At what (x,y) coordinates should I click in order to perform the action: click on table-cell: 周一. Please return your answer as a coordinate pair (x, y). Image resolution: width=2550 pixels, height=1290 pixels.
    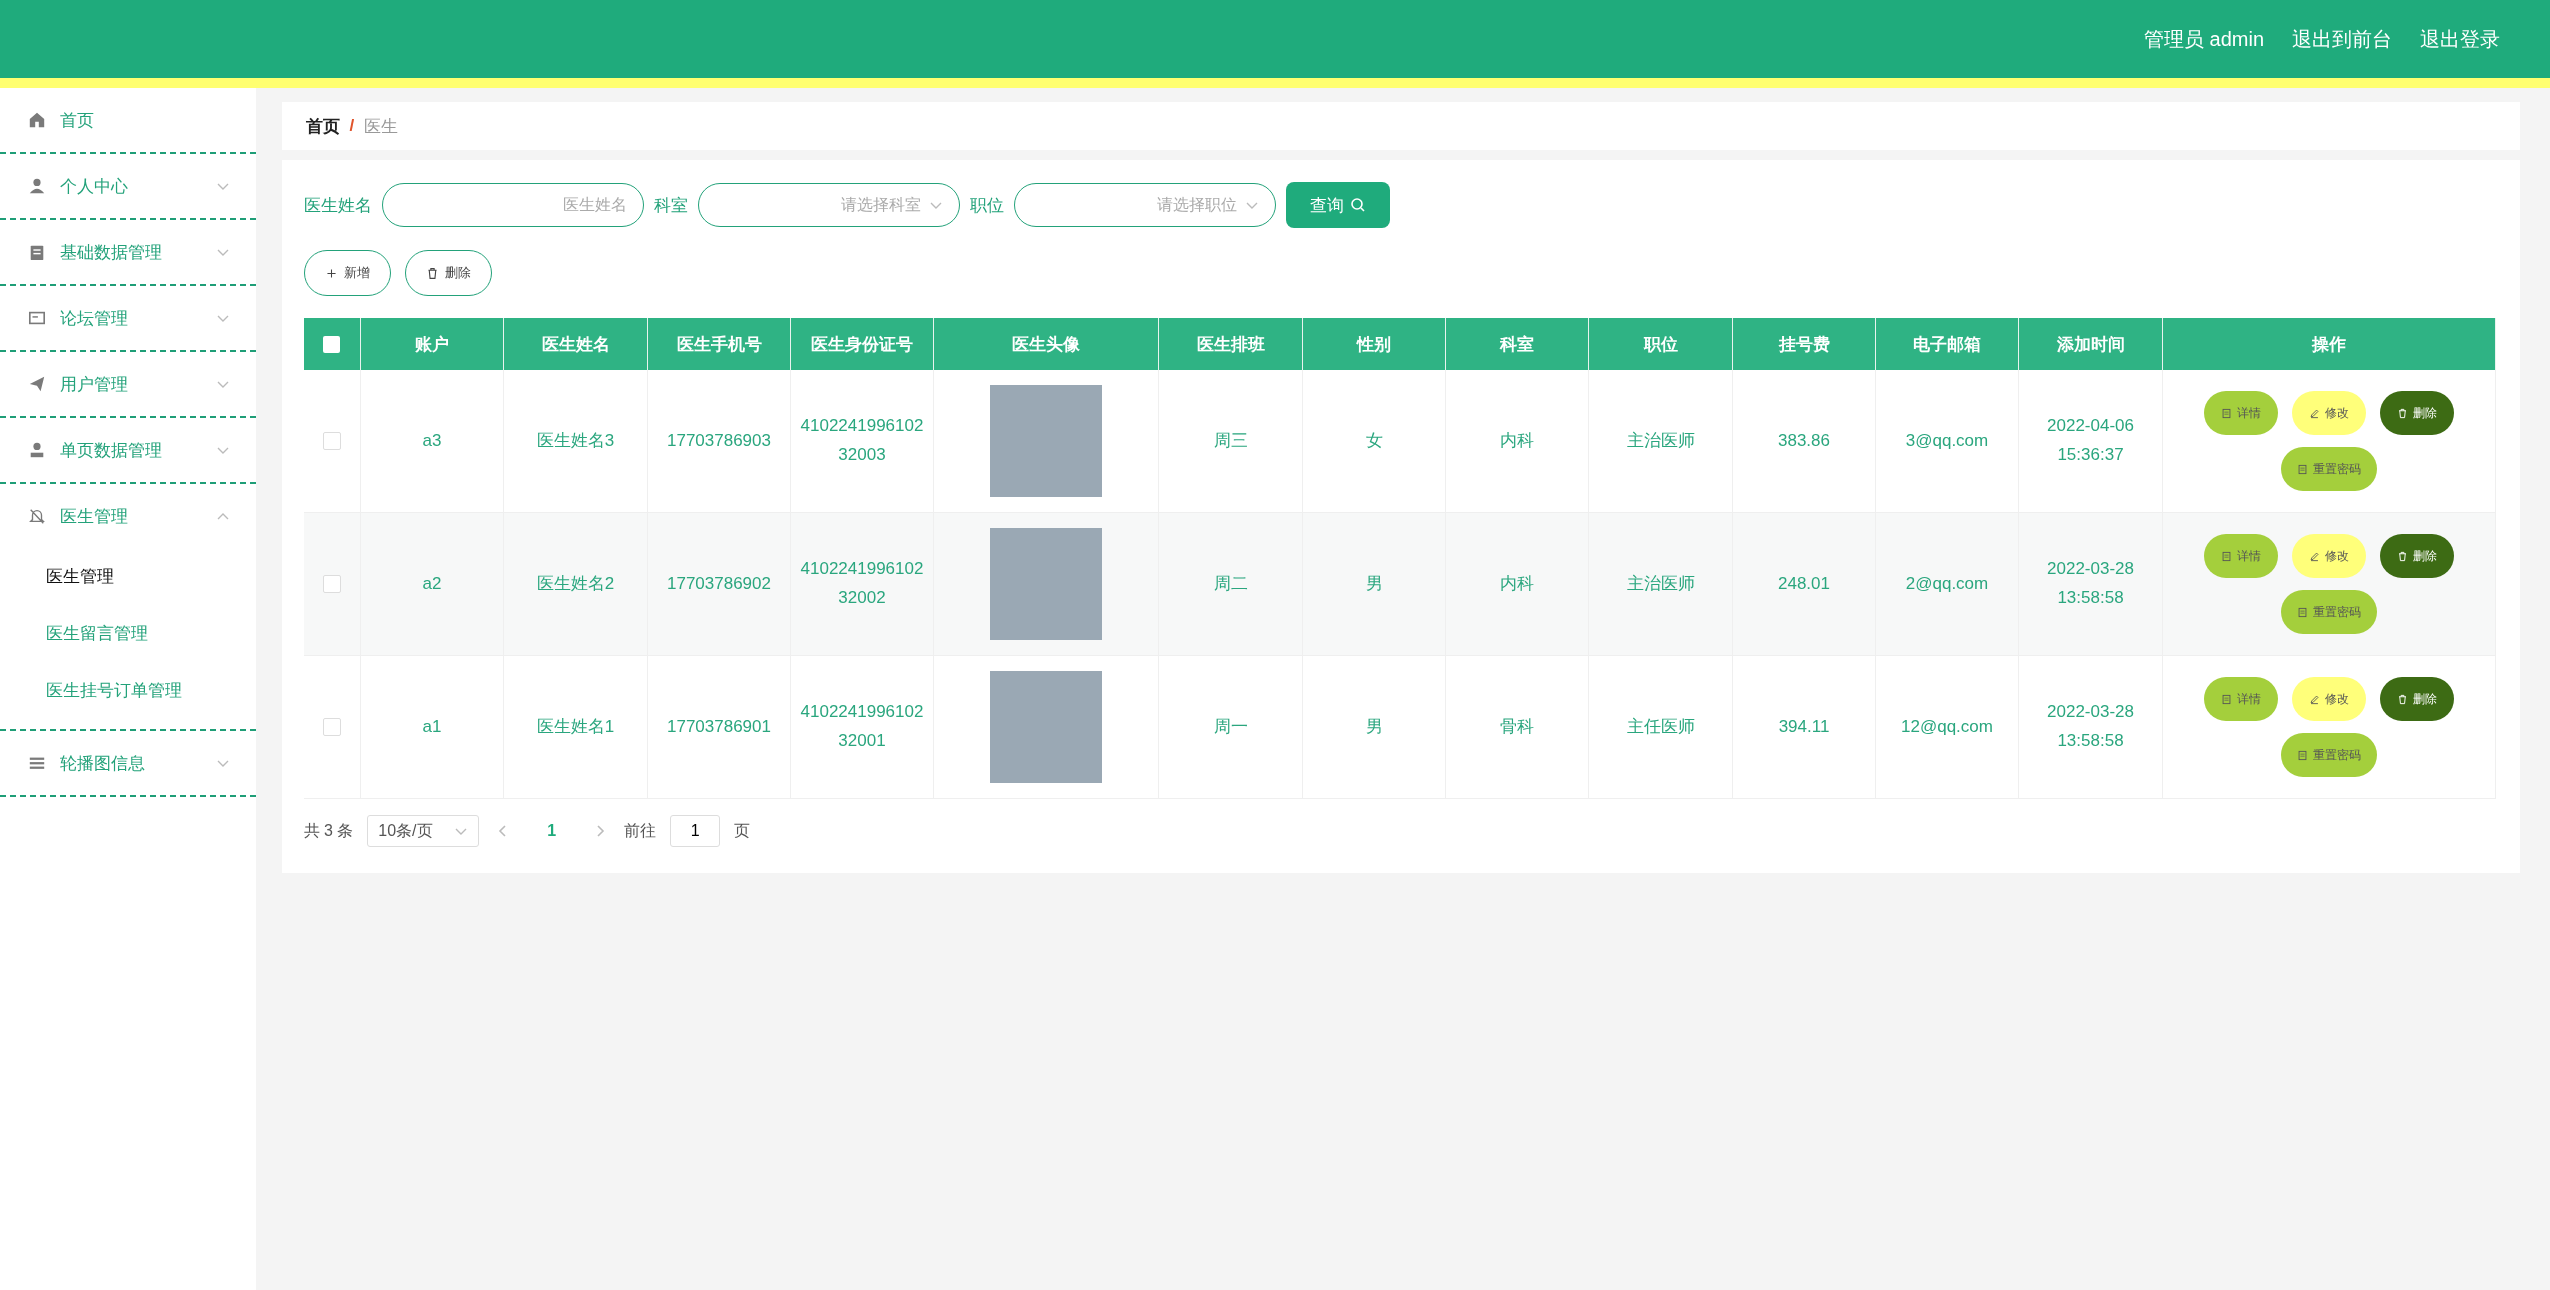
    Looking at the image, I should click on (1230, 727).